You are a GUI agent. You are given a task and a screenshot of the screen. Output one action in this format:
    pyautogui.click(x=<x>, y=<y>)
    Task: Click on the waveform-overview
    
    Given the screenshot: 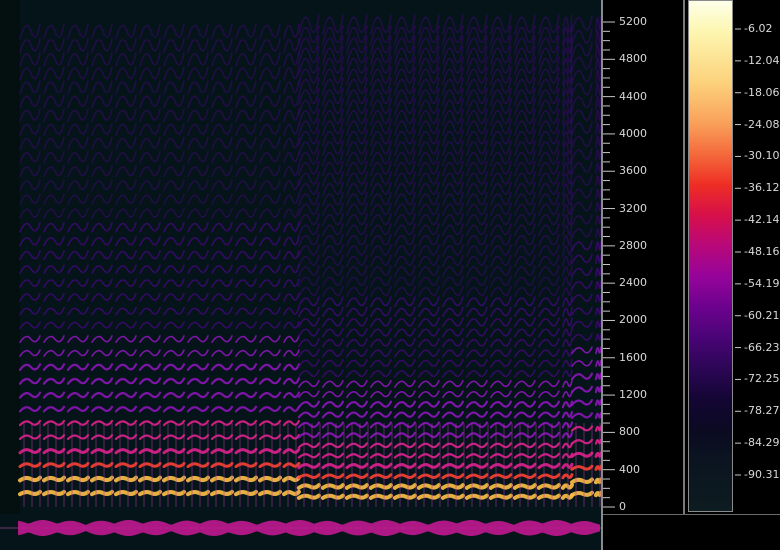 What is the action you would take?
    pyautogui.click(x=300, y=532)
    